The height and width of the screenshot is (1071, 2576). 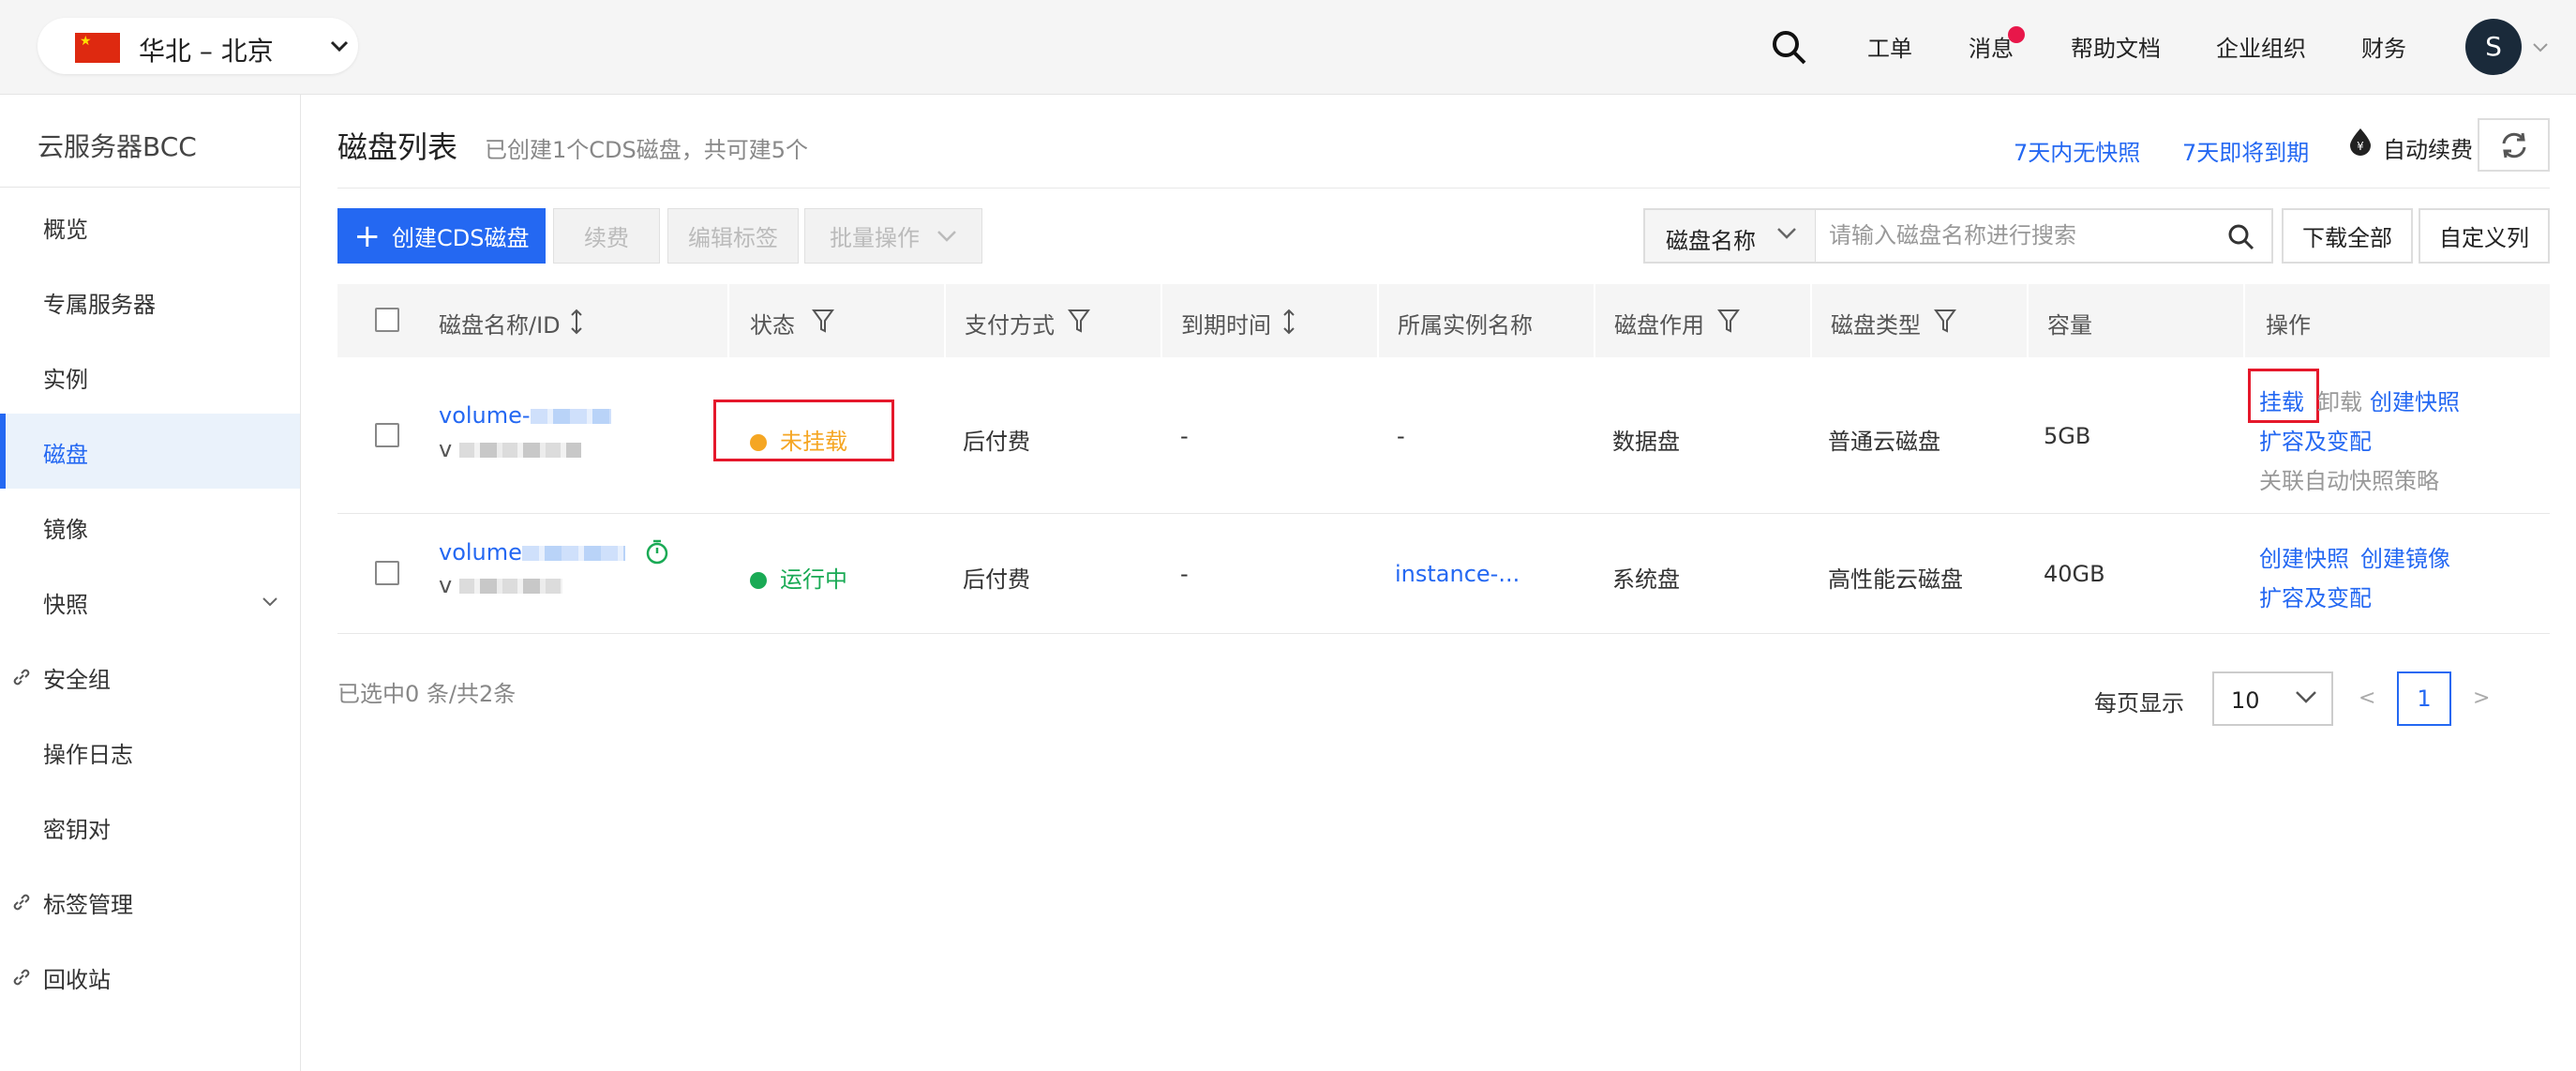 I want to click on auto-renew-label: 自动续费, so click(x=2428, y=147).